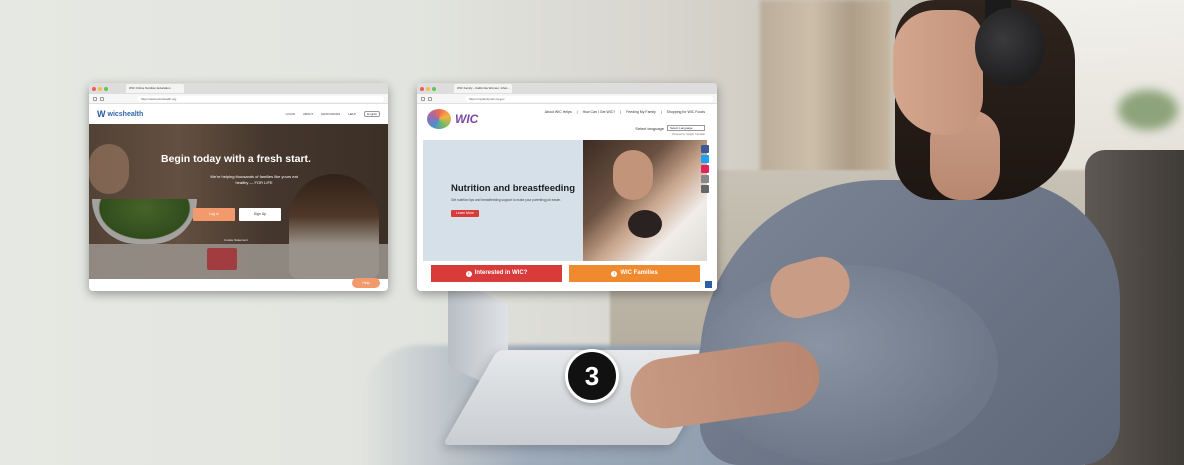 This screenshot has height=465, width=1184. Describe the element at coordinates (236, 240) in the screenshot. I see `cookie-link: Cookie Statement` at that location.